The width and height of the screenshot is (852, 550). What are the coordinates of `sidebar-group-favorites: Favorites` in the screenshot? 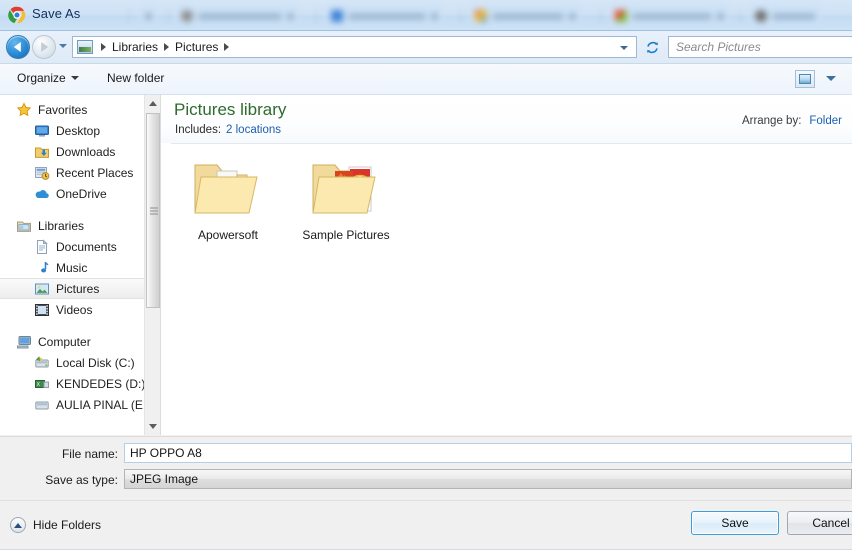 It's located at (73, 109).